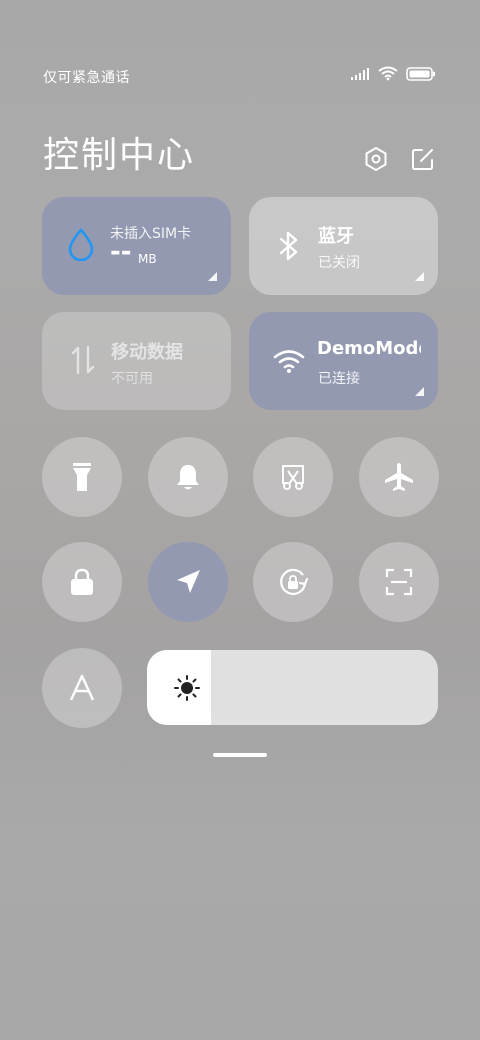  I want to click on bell-icon, so click(188, 477).